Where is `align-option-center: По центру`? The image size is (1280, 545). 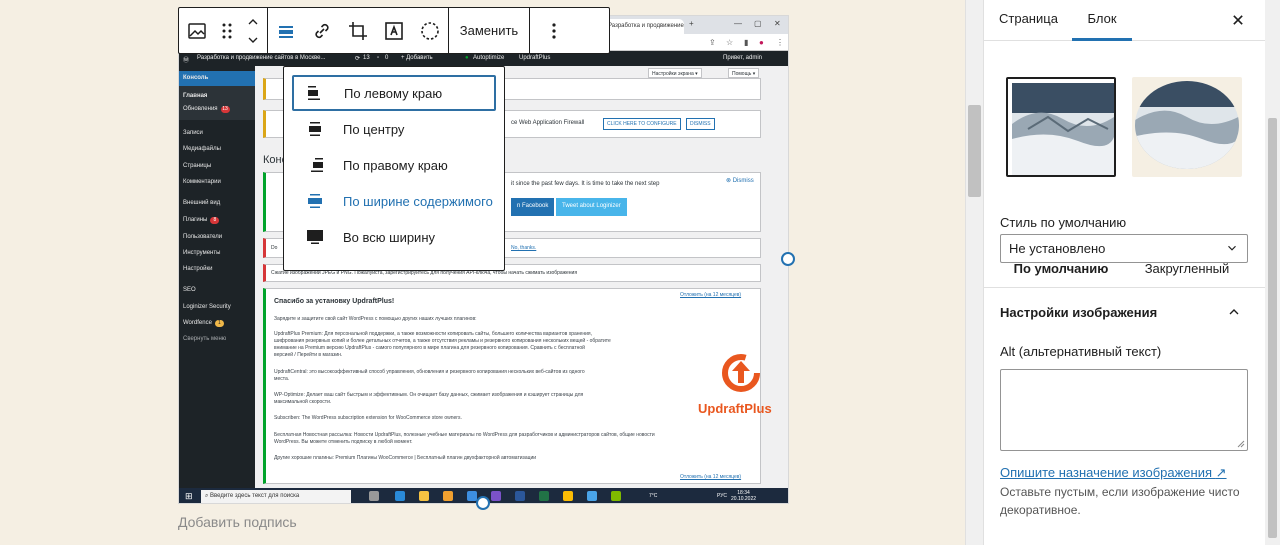 align-option-center: По центру is located at coordinates (394, 129).